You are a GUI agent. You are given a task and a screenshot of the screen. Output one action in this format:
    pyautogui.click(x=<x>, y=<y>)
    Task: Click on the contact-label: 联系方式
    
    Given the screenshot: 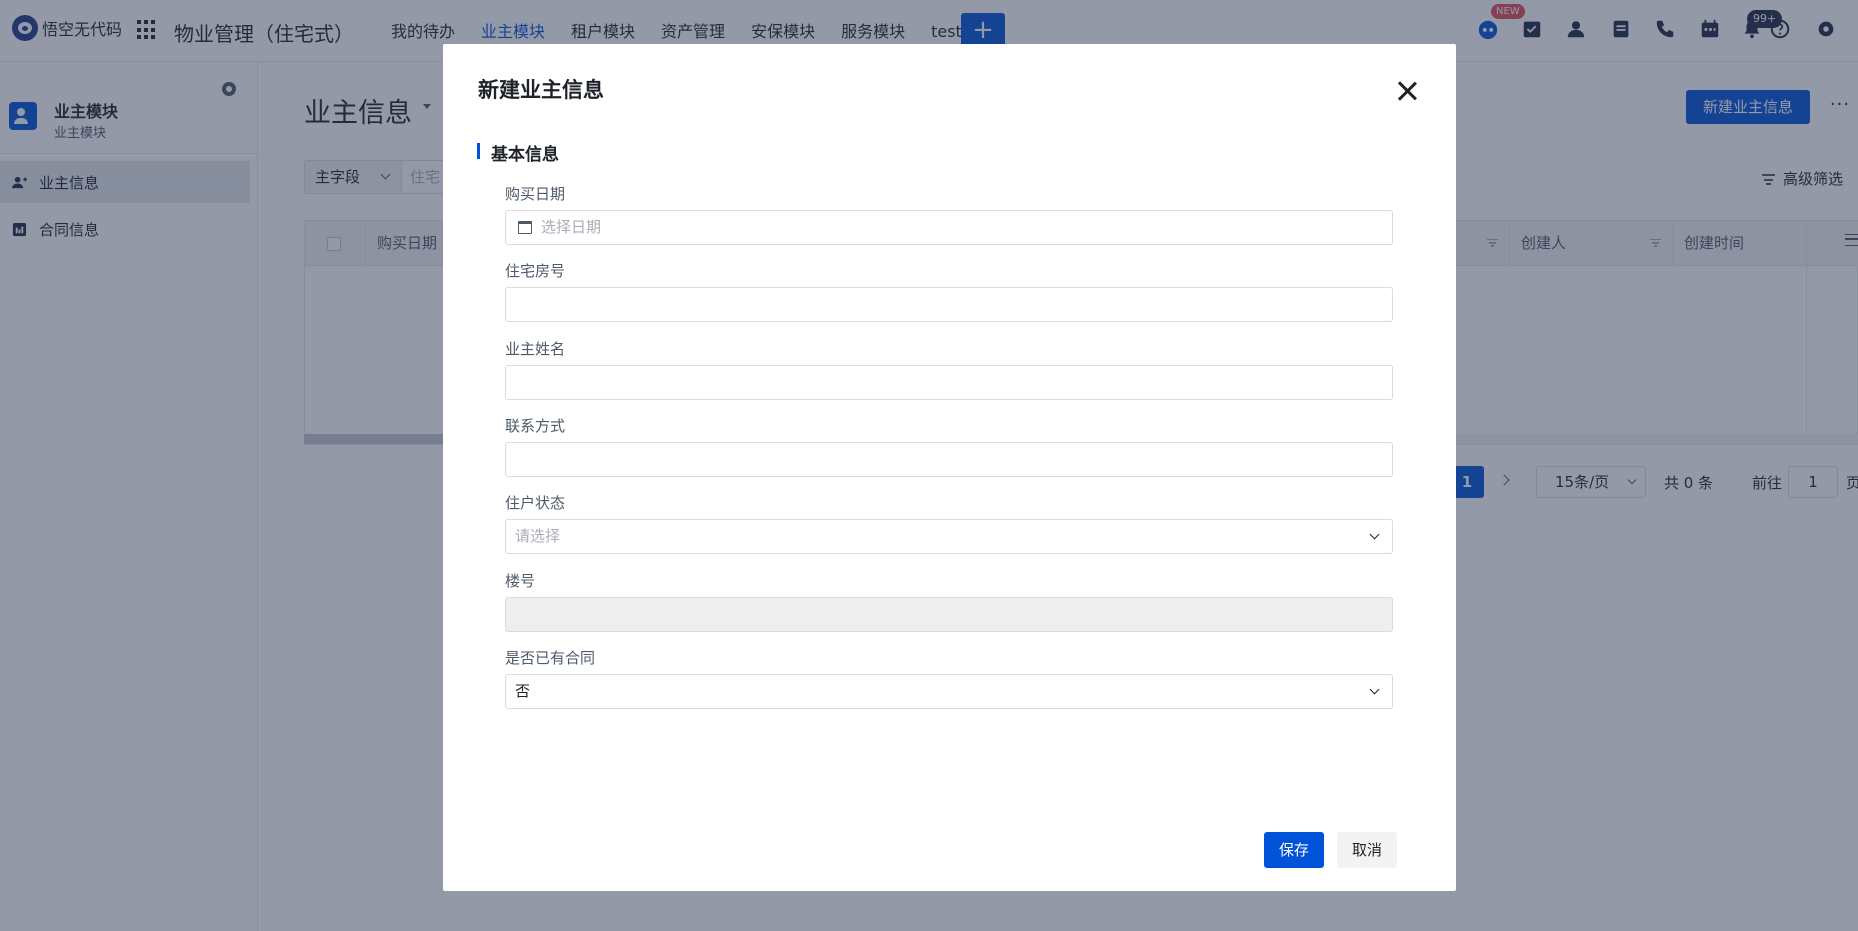 What is the action you would take?
    pyautogui.click(x=535, y=426)
    